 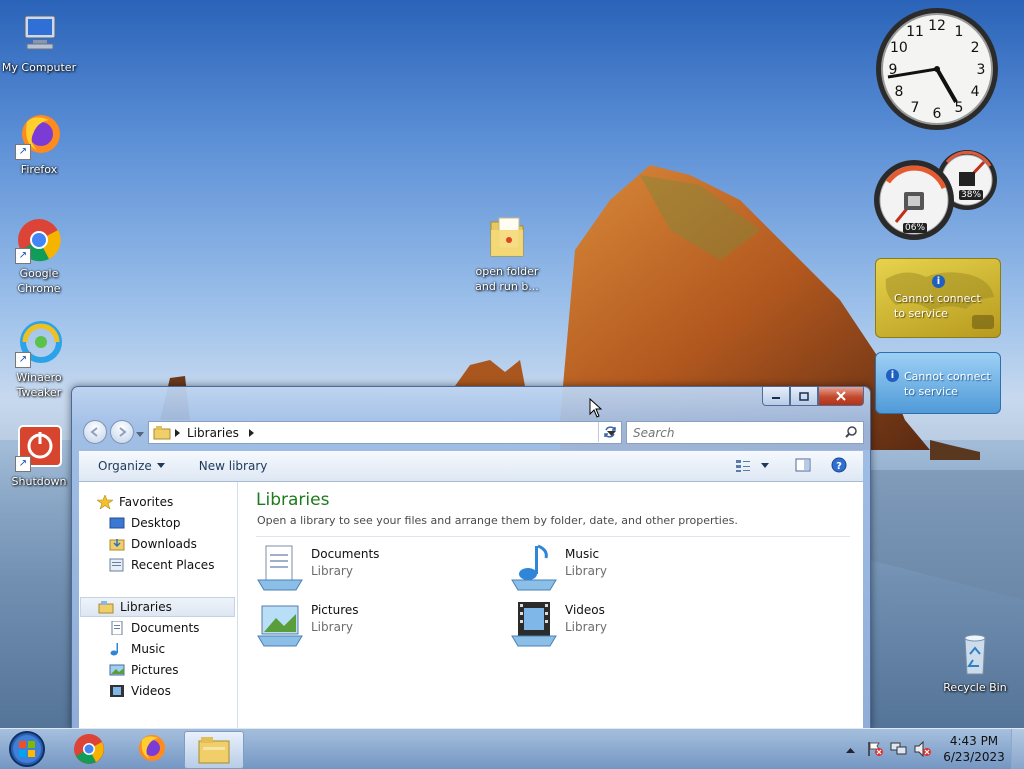 I want to click on downloads-folder-icon, so click(x=117, y=544).